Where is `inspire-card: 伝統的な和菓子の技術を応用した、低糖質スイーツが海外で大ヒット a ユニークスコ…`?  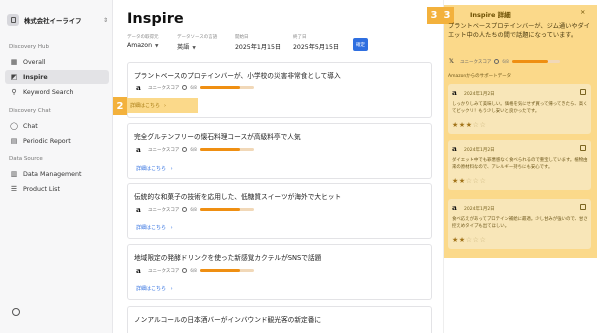
inspire-card: 伝統的な和菓子の技術を応用した、低糖質スイーツが海外で大ヒット a ユニークスコ… is located at coordinates (279, 211).